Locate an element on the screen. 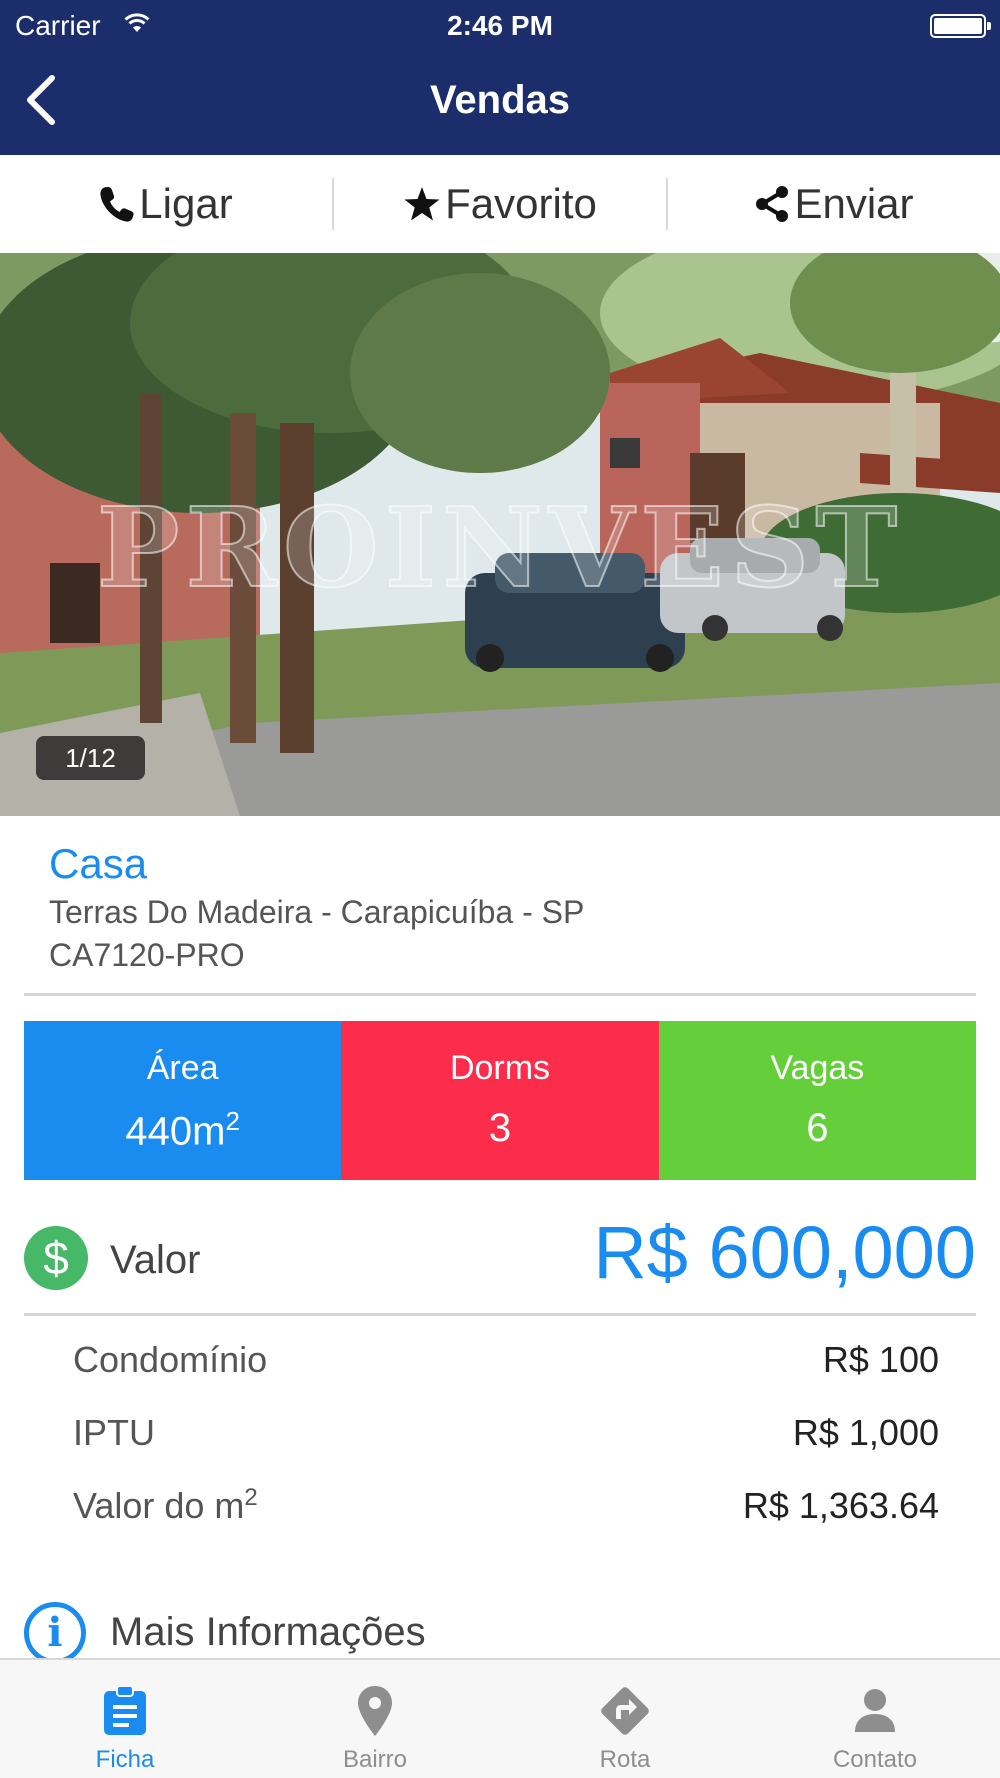 This screenshot has width=1000, height=1778. share-label: Enviar is located at coordinates (854, 203).